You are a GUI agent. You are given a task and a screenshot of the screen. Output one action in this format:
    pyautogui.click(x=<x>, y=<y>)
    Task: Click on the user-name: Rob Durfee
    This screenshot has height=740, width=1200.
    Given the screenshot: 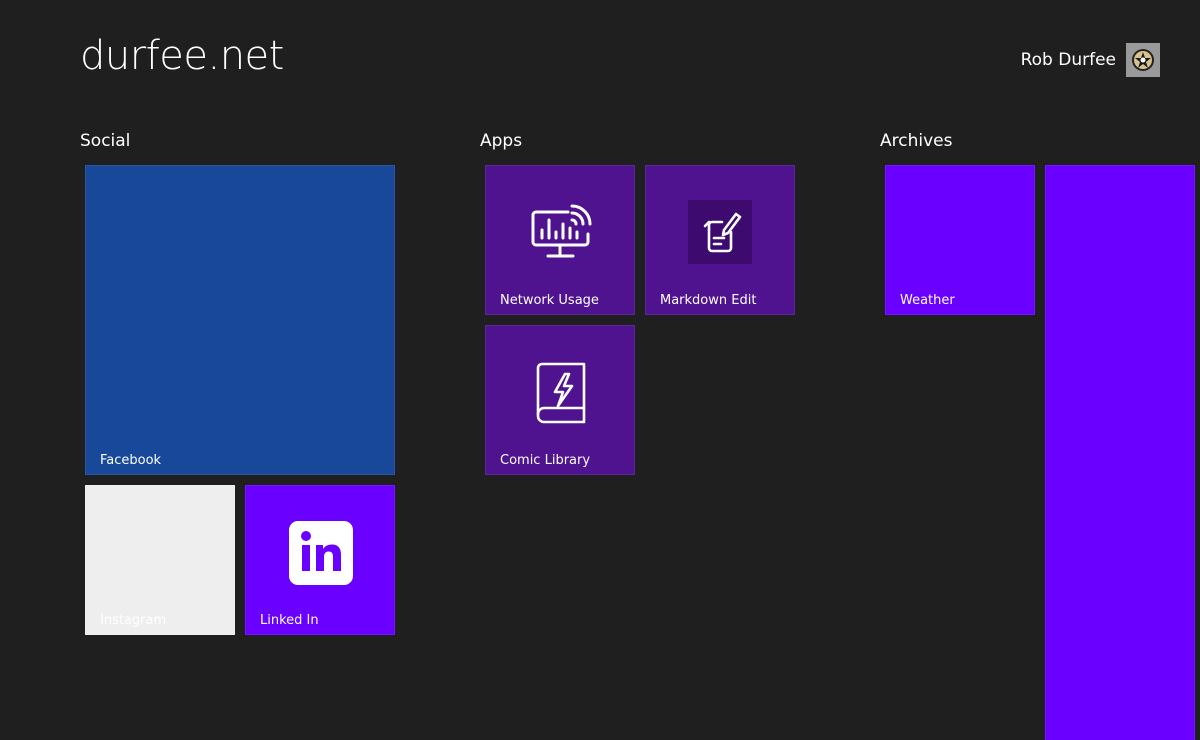 What is the action you would take?
    pyautogui.click(x=1068, y=60)
    